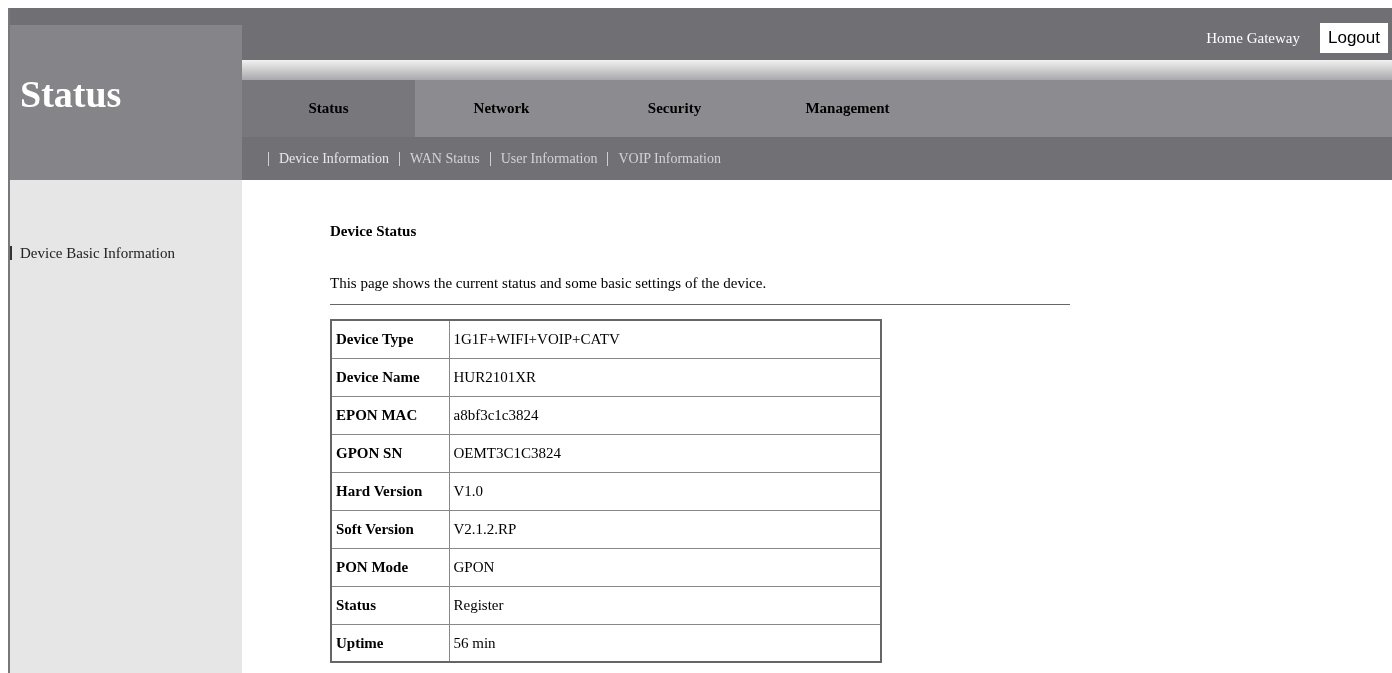  What do you see at coordinates (390, 415) in the screenshot?
I see `table-cell: EPON MAC` at bounding box center [390, 415].